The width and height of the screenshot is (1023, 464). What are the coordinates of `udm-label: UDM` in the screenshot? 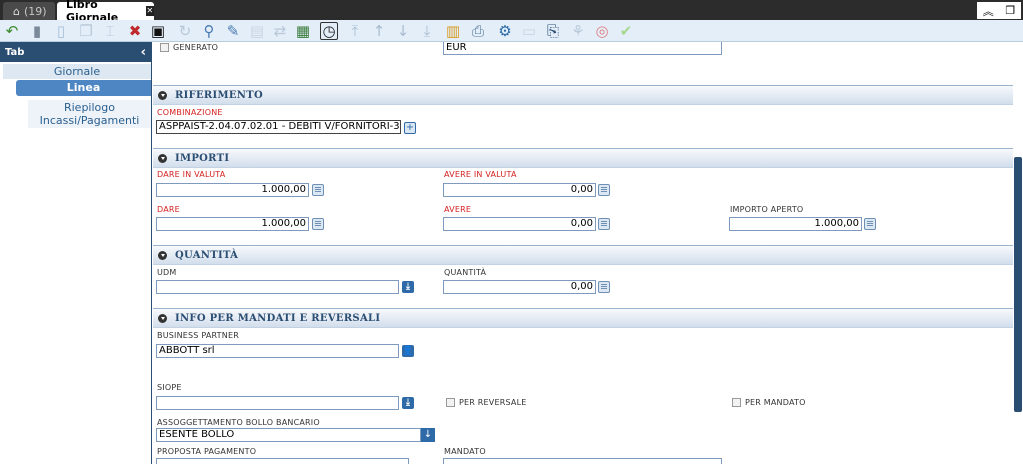 It's located at (167, 272).